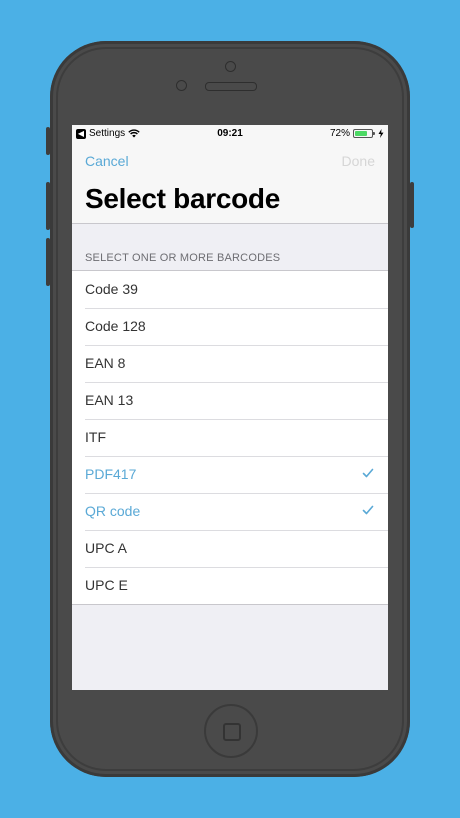 The height and width of the screenshot is (818, 460). What do you see at coordinates (230, 548) in the screenshot?
I see `barcode-row: UPC A` at bounding box center [230, 548].